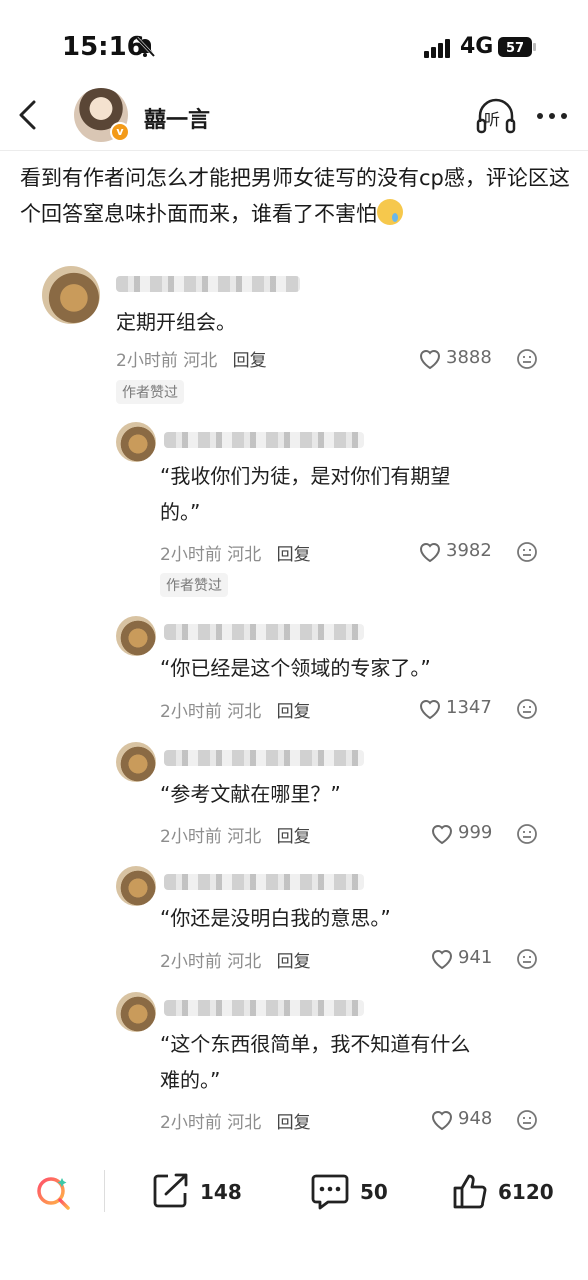  What do you see at coordinates (145, 47) in the screenshot?
I see `mute-bell-icon` at bounding box center [145, 47].